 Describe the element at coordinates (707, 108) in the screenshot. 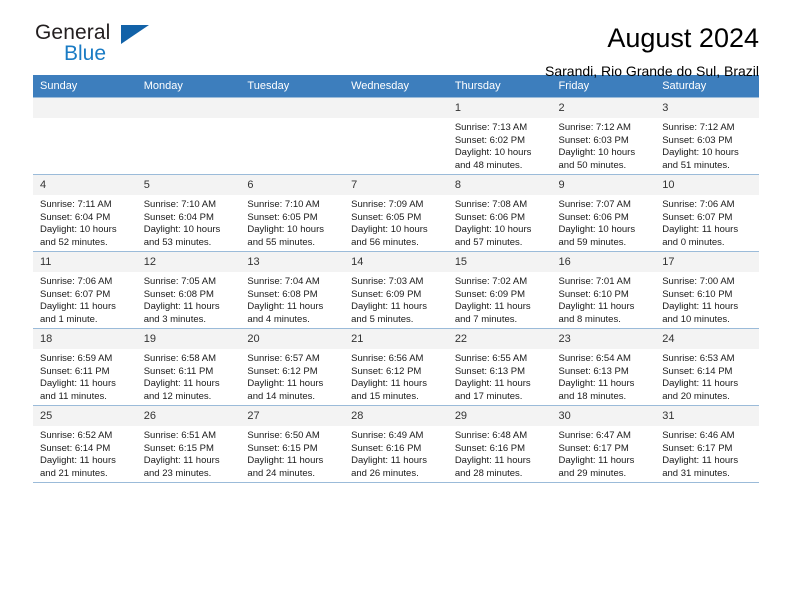

I see `day-number: 3` at that location.